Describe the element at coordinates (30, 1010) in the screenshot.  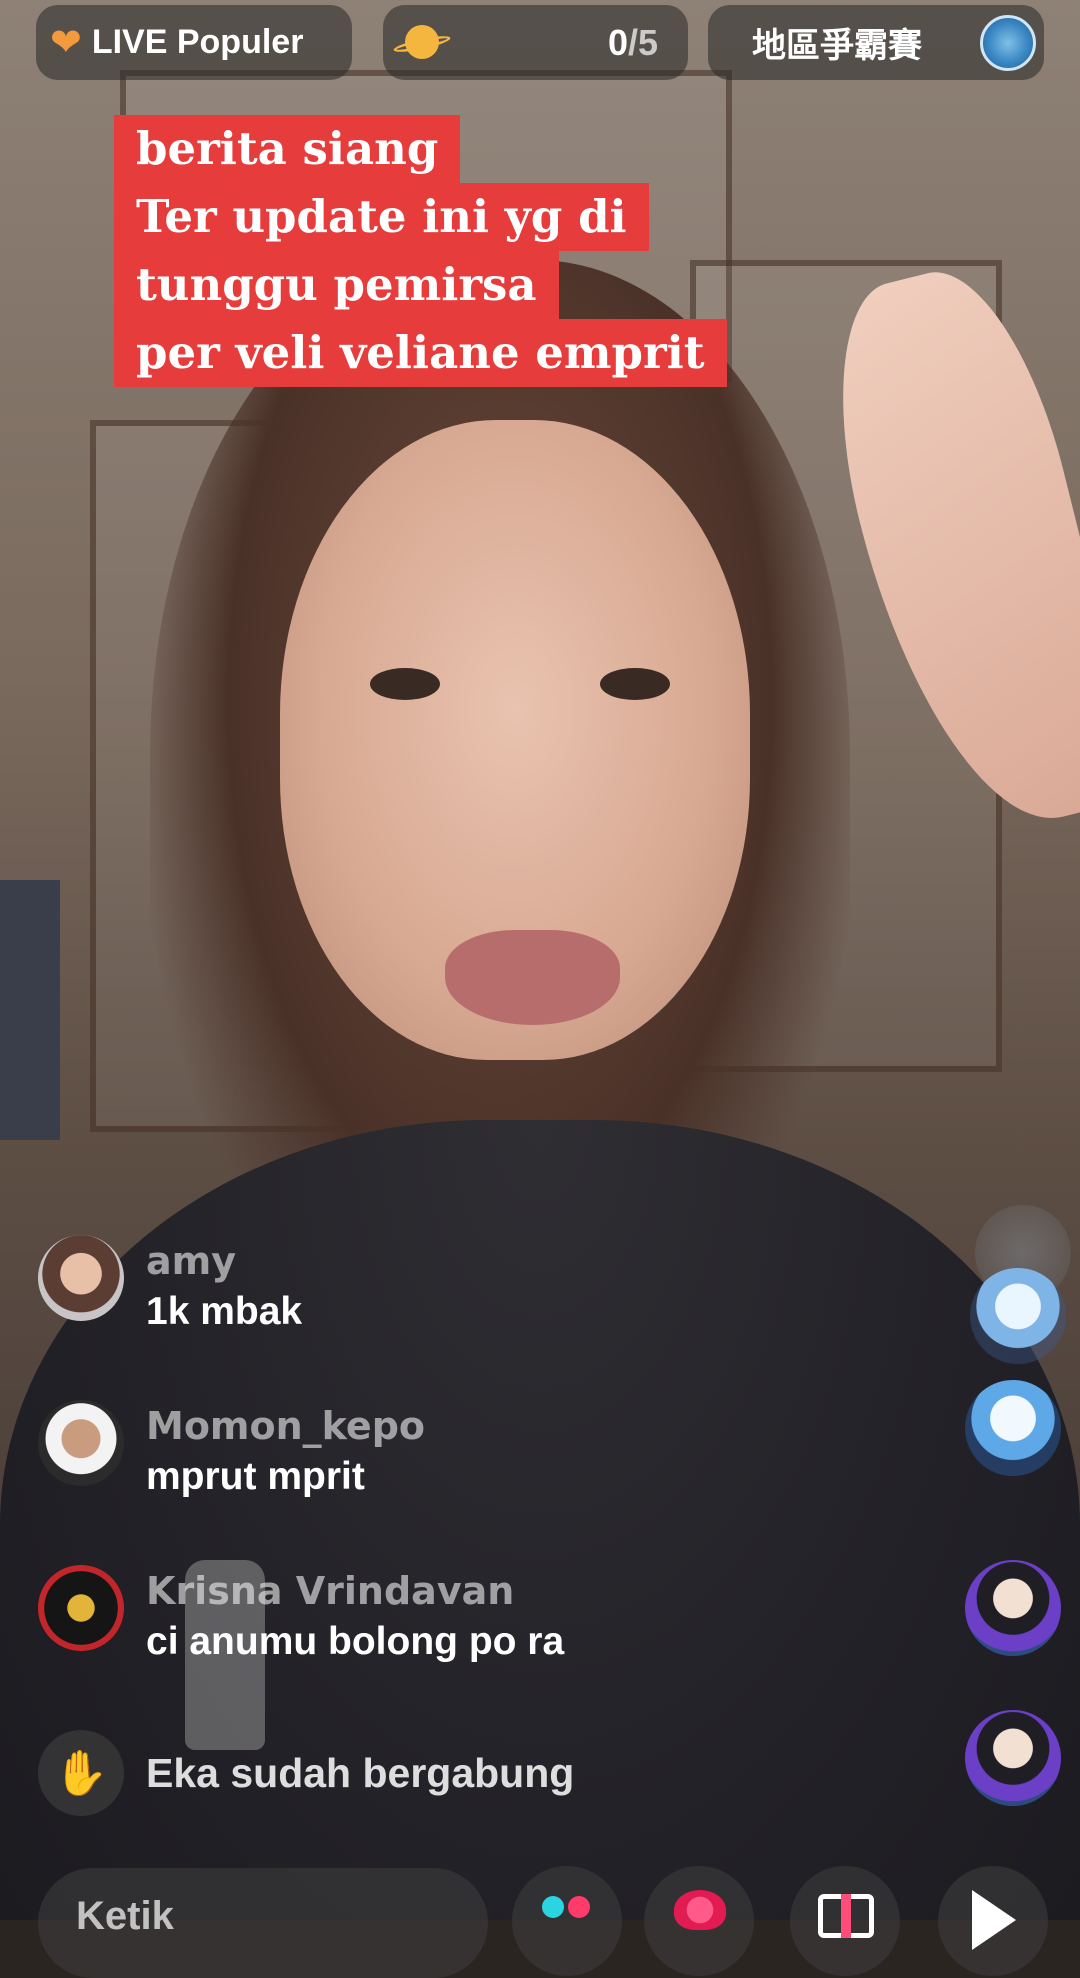
I see `bookshelf` at that location.